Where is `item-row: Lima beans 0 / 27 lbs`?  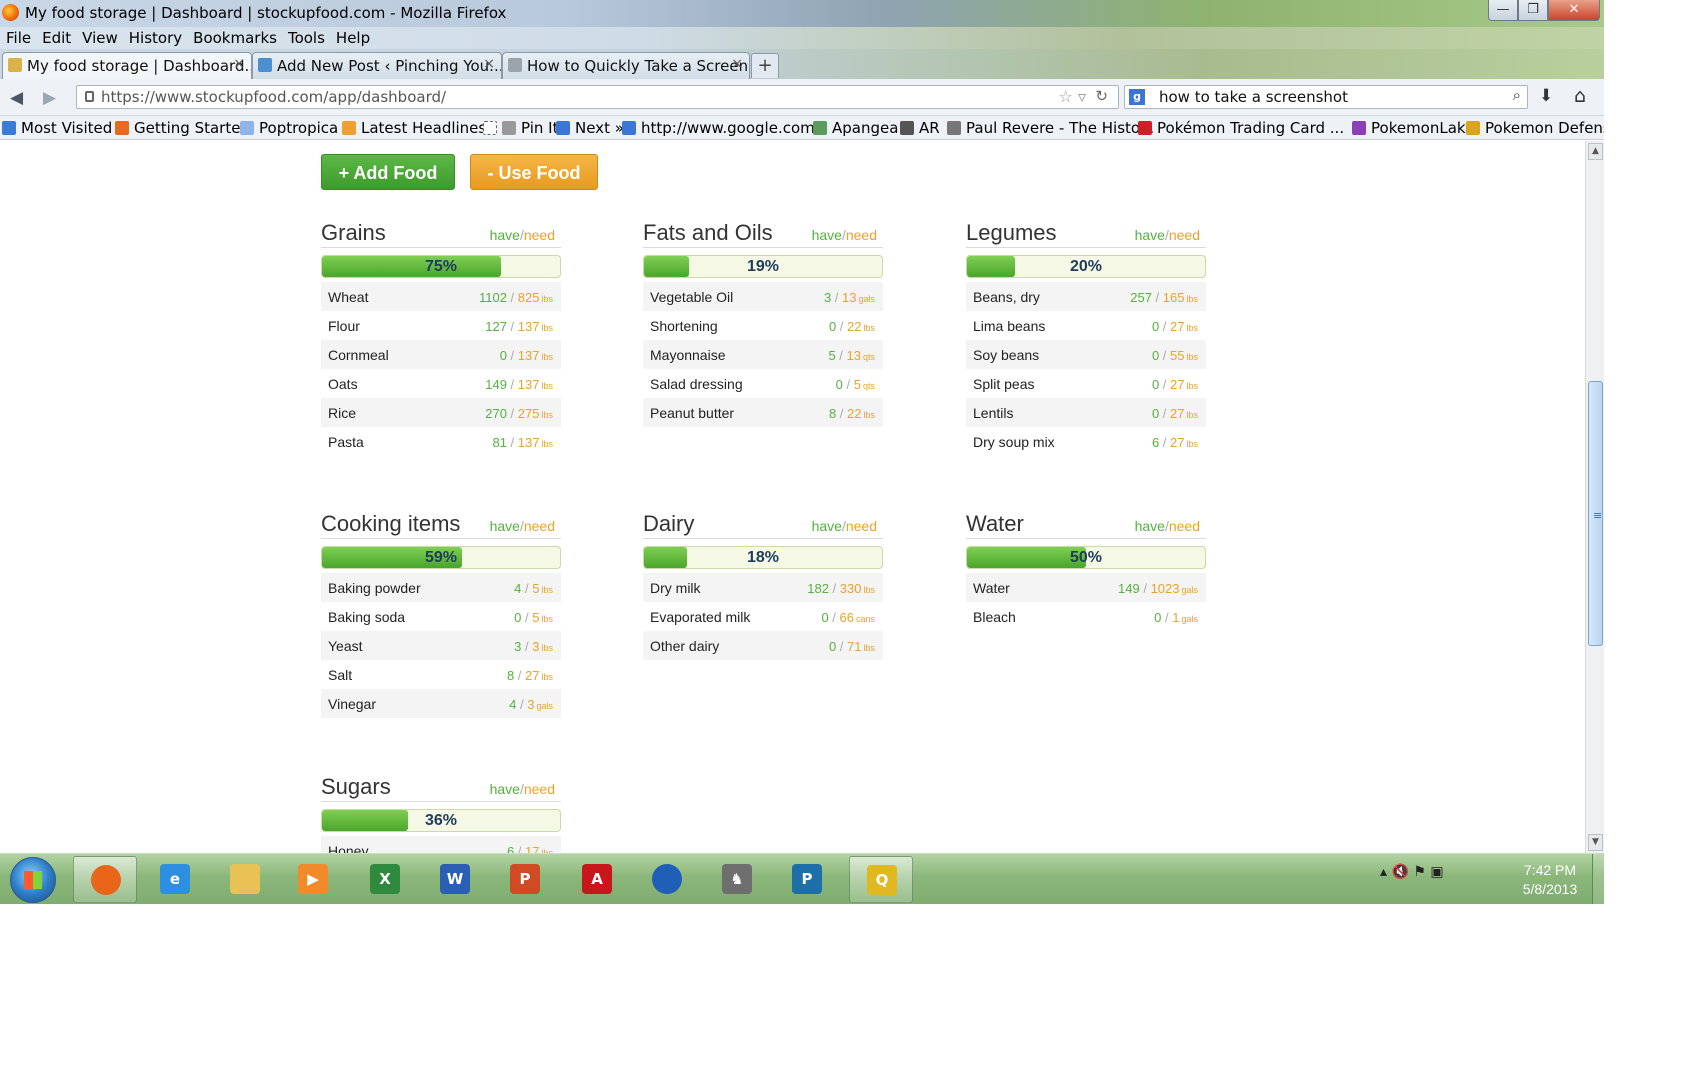
item-row: Lima beans 0 / 27 lbs is located at coordinates (1086, 325).